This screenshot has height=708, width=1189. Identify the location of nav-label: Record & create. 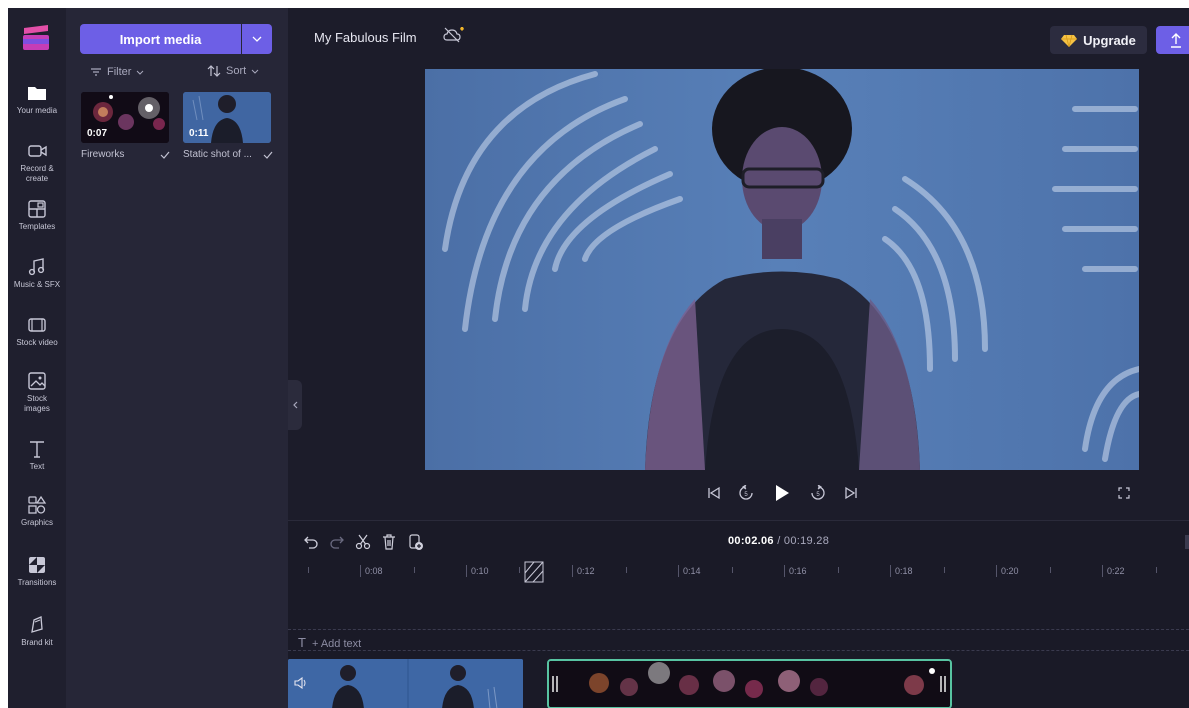
(37, 173).